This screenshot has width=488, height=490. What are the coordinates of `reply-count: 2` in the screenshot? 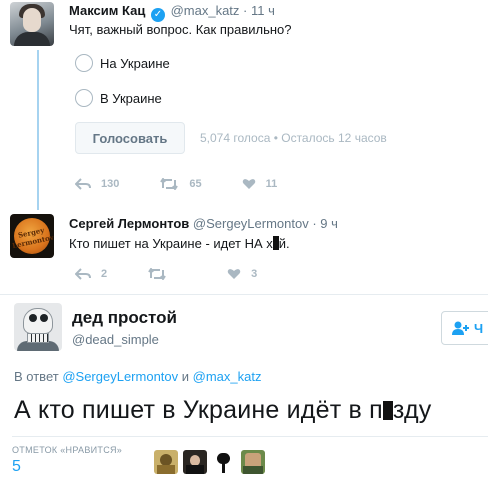 It's located at (104, 274).